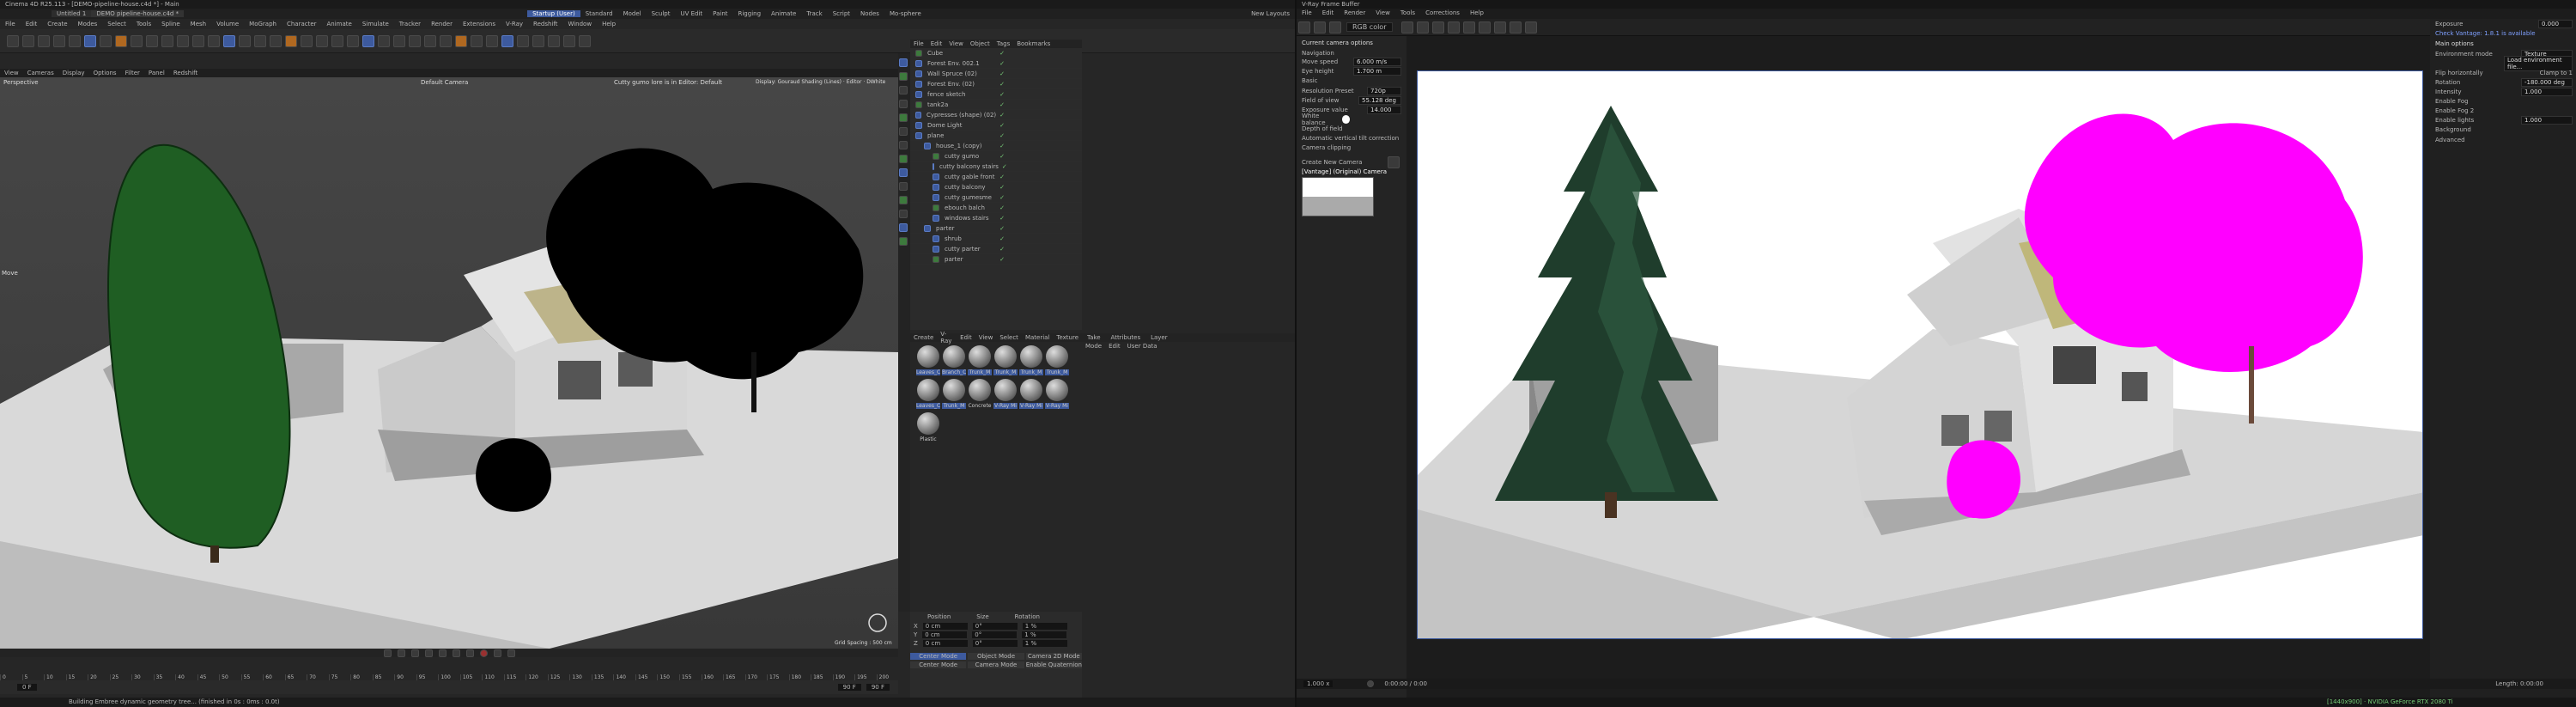 This screenshot has width=2576, height=707. What do you see at coordinates (75, 40) in the screenshot?
I see `scale-icon` at bounding box center [75, 40].